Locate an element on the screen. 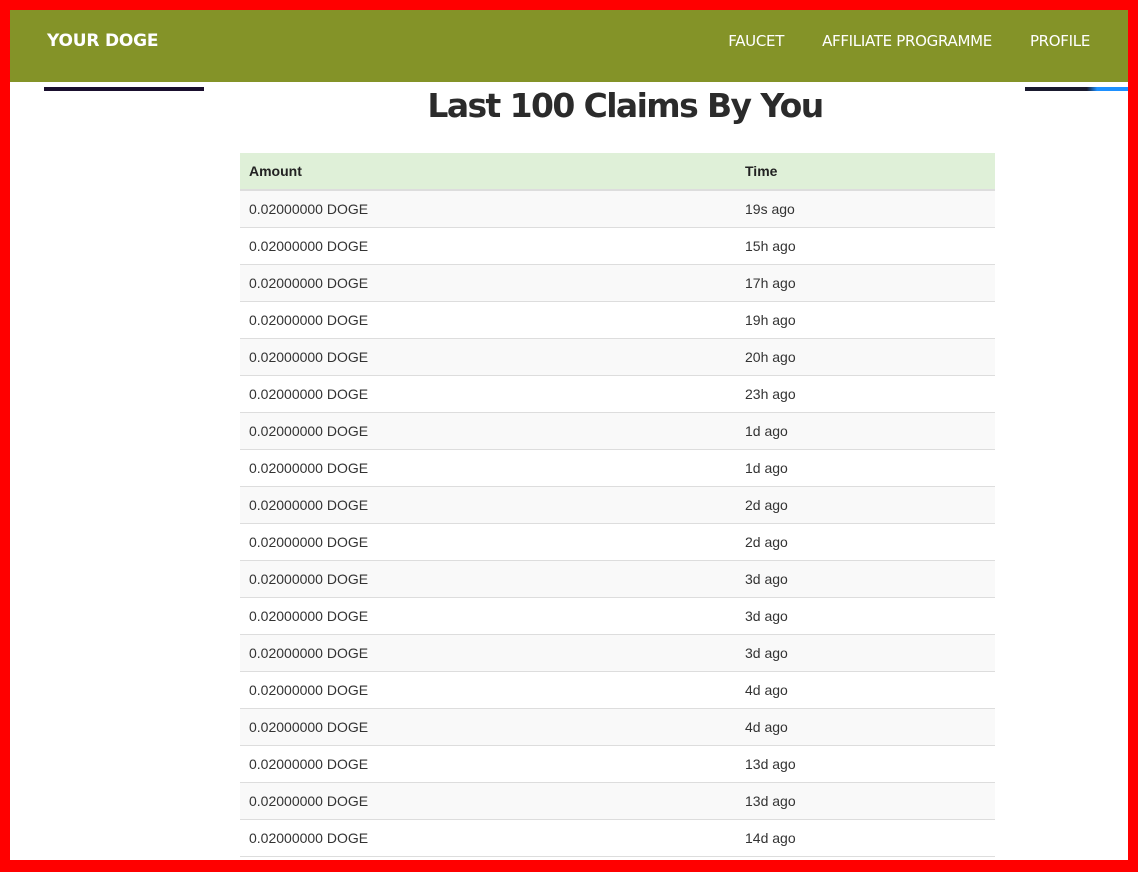 This screenshot has width=1138, height=872. claim-time: 20h ago is located at coordinates (865, 357).